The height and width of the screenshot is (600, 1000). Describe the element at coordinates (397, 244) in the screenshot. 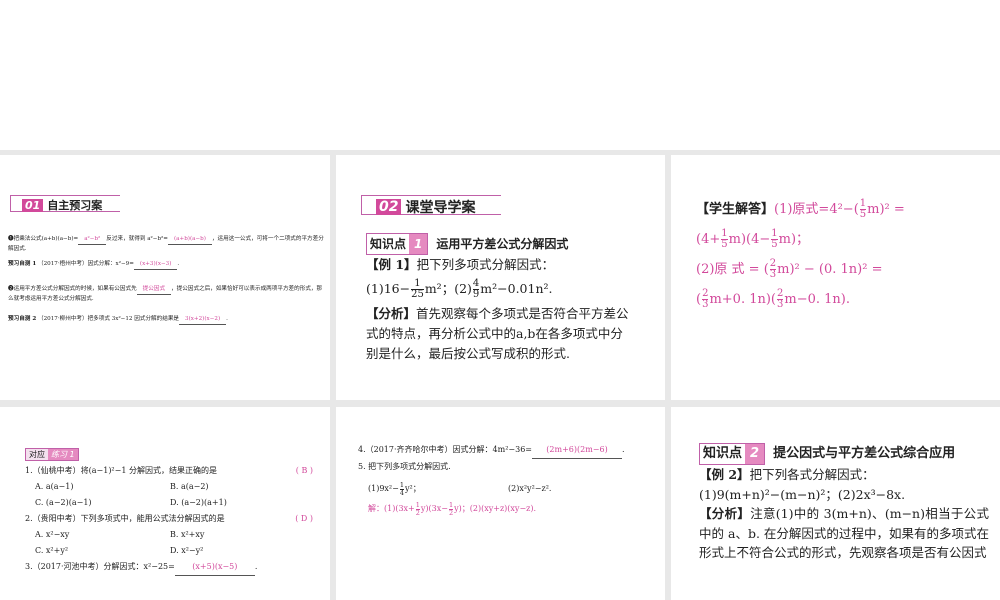

I see `knowledge-point-tag: 知识点 1` at that location.